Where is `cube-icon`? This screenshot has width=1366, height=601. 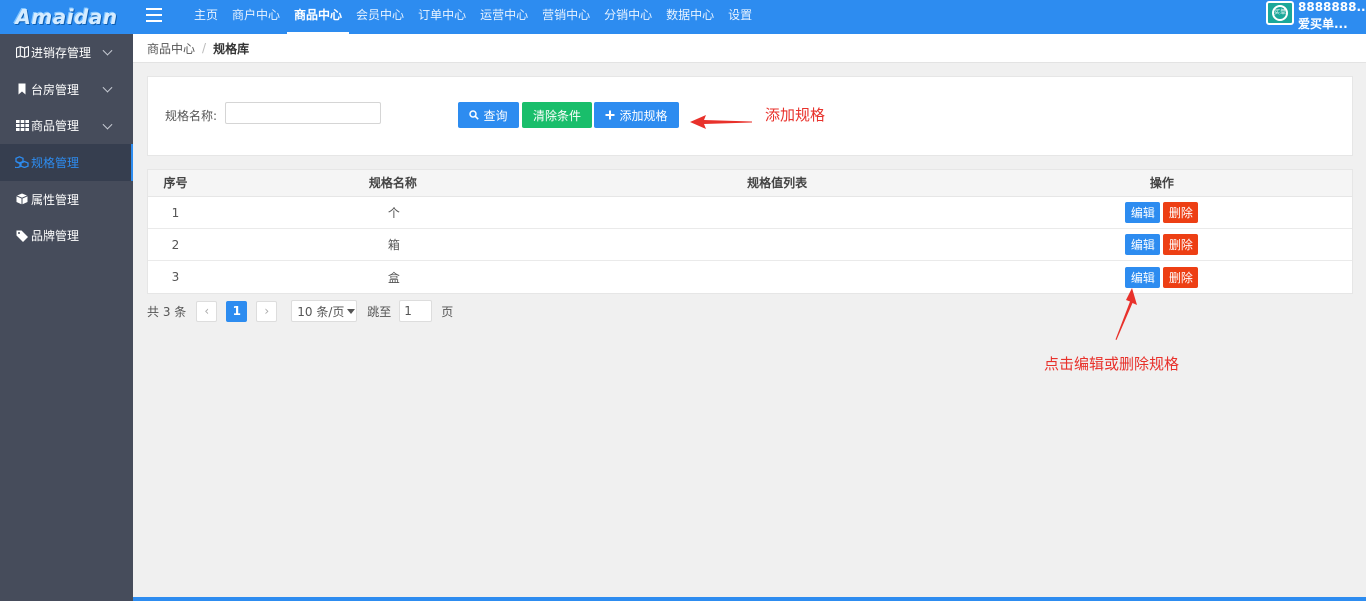 cube-icon is located at coordinates (22, 199).